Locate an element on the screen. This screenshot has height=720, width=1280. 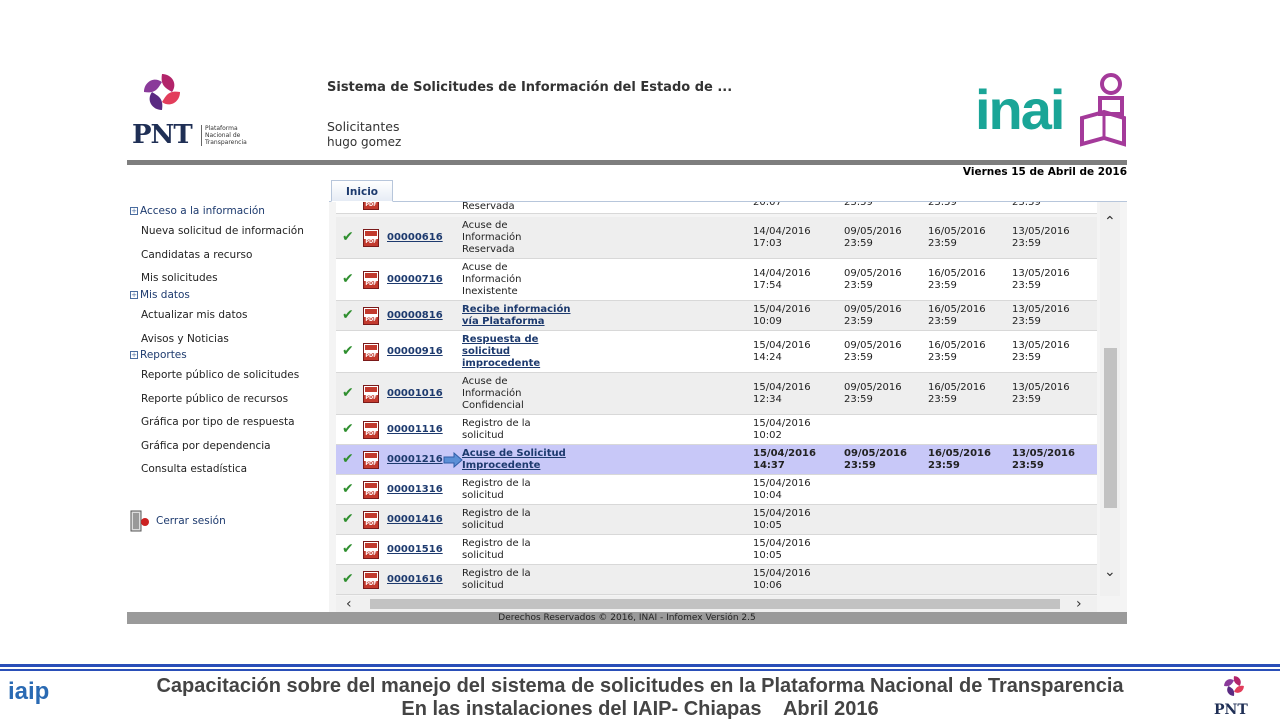
date-cell: 15/04/2016 10:06 is located at coordinates (782, 579).